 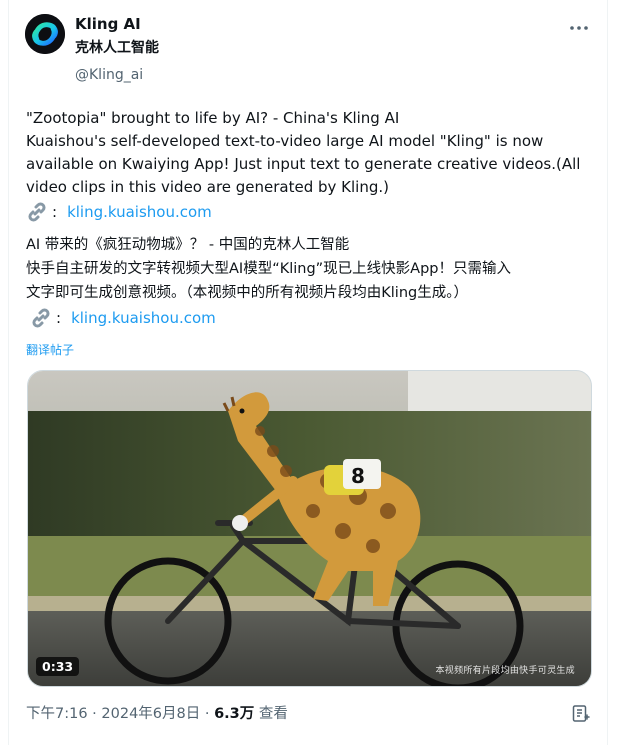 I want to click on kling-logo-icon, so click(x=45, y=34).